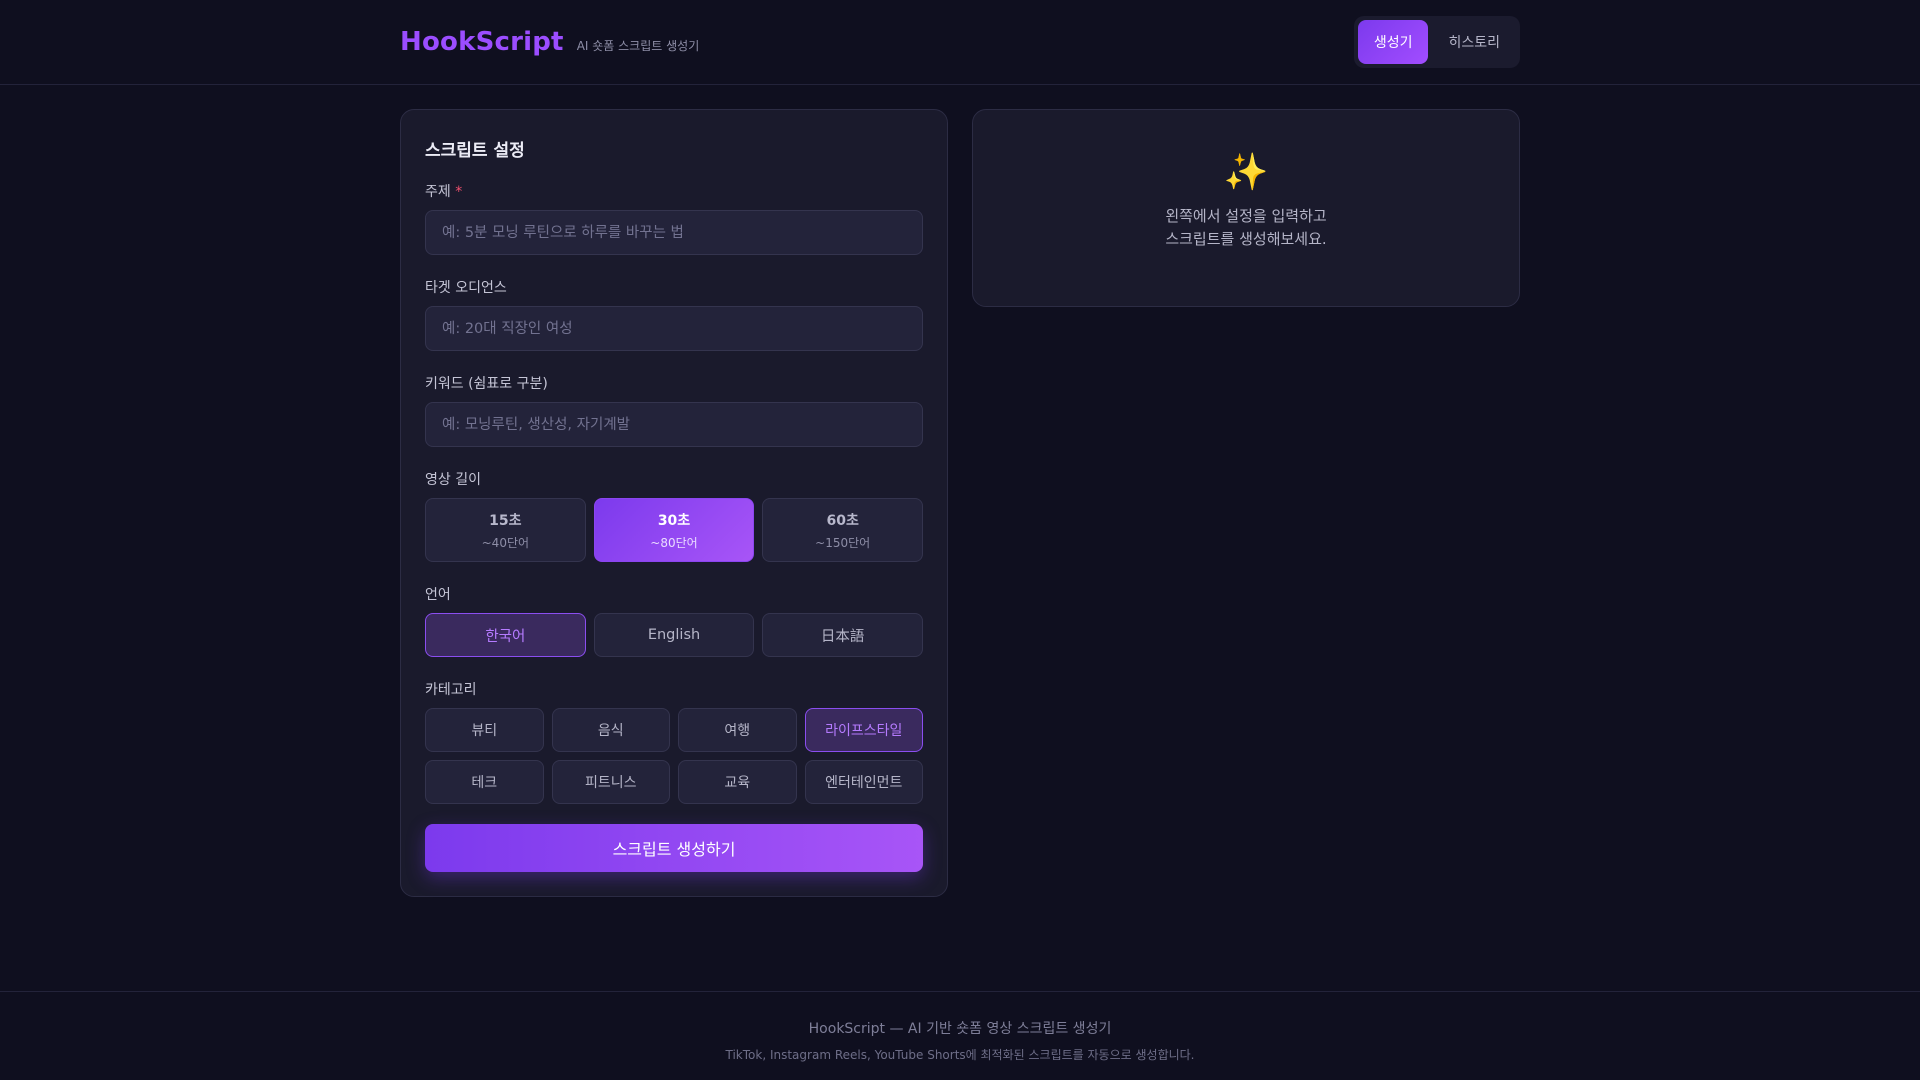 This screenshot has width=1920, height=1080. I want to click on nav-tab-history: 히스토리, so click(1474, 42).